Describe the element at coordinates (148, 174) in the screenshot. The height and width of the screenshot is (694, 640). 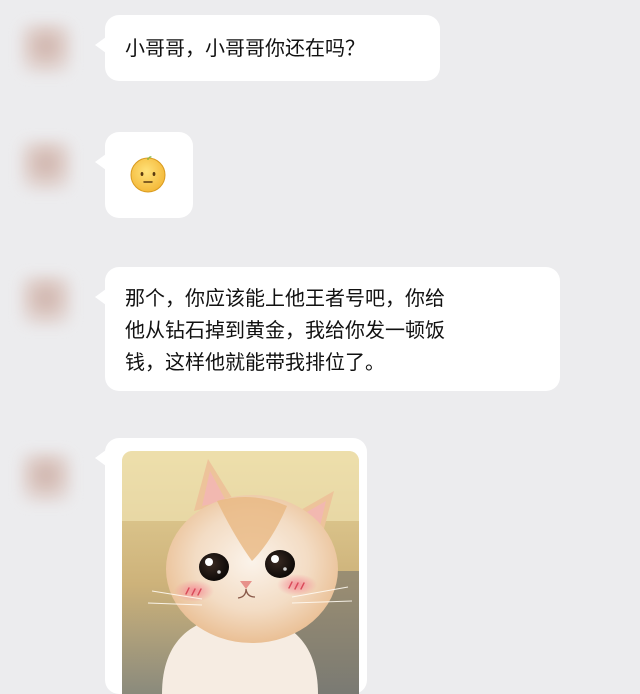
I see `awkward-face-emoji-icon` at that location.